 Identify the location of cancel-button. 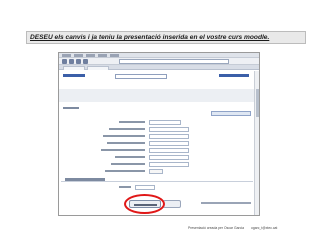
(172, 204).